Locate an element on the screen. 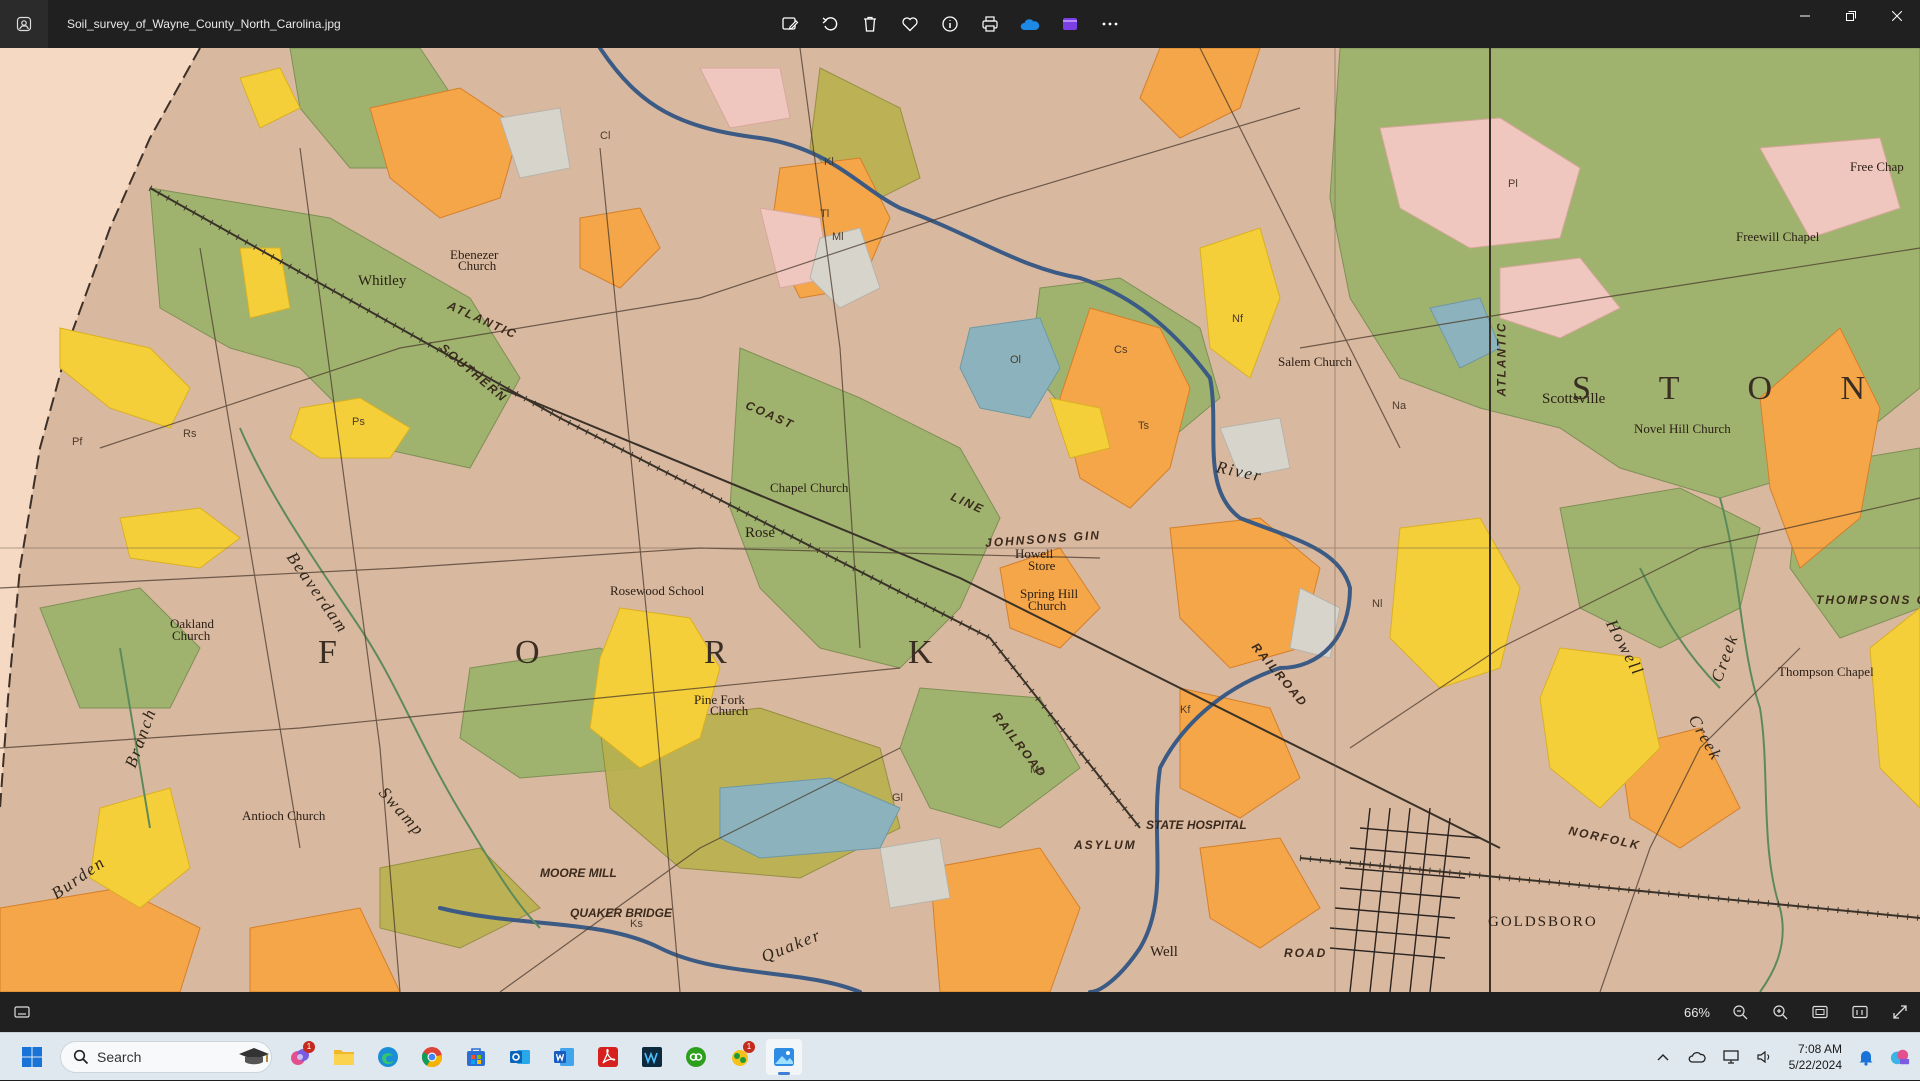  township-letter-o: O is located at coordinates (531, 652).